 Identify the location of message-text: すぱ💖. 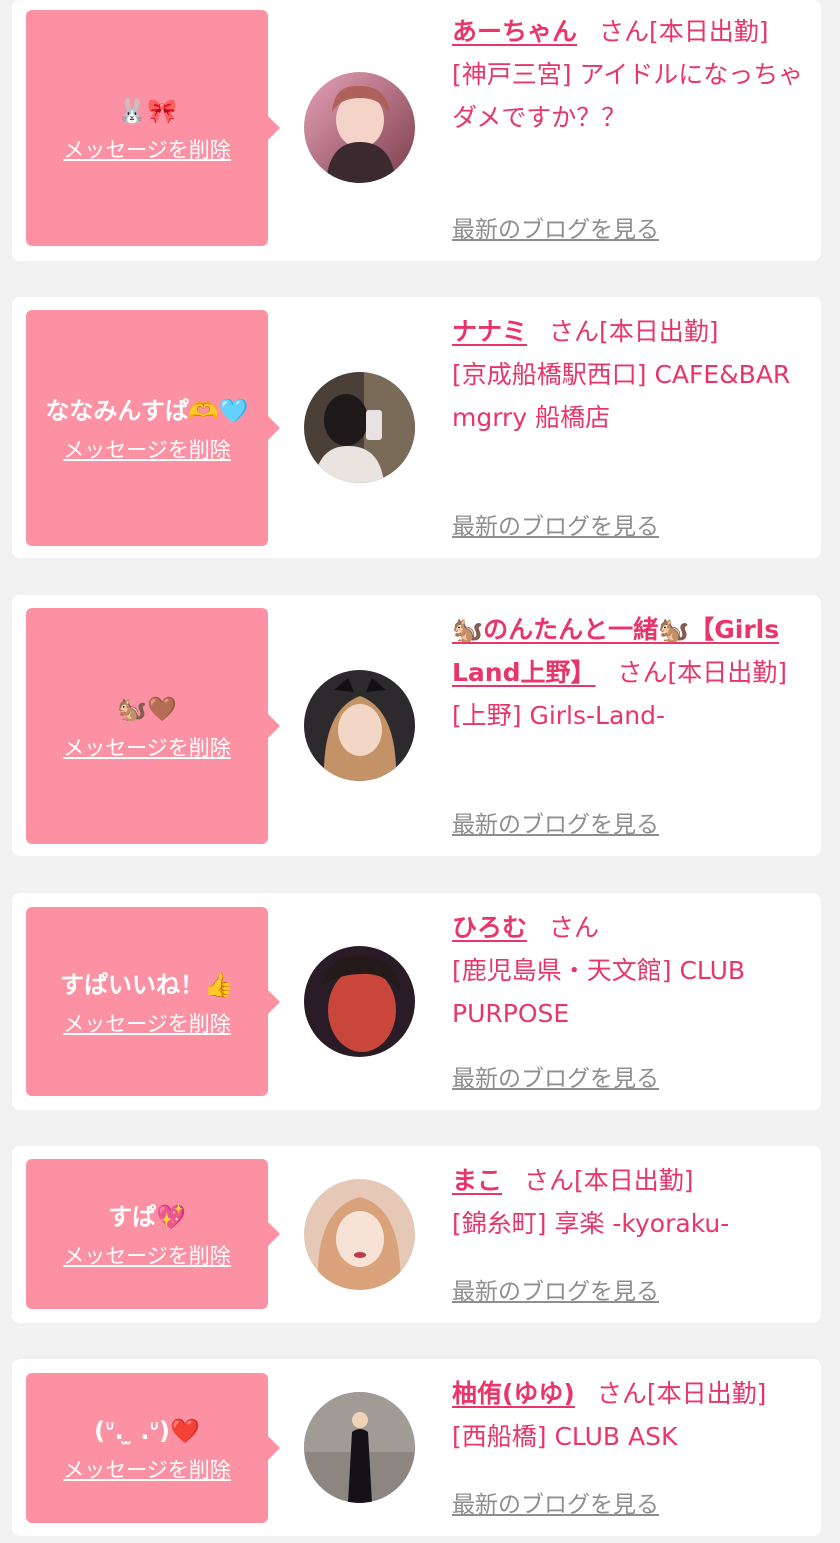
(147, 1217).